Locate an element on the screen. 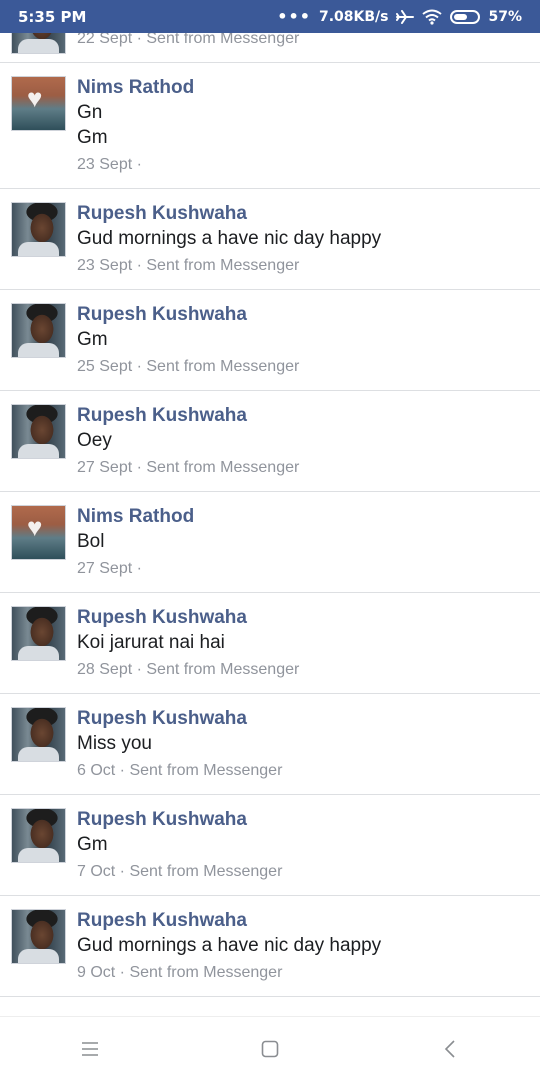  battery-icon is located at coordinates (465, 16).